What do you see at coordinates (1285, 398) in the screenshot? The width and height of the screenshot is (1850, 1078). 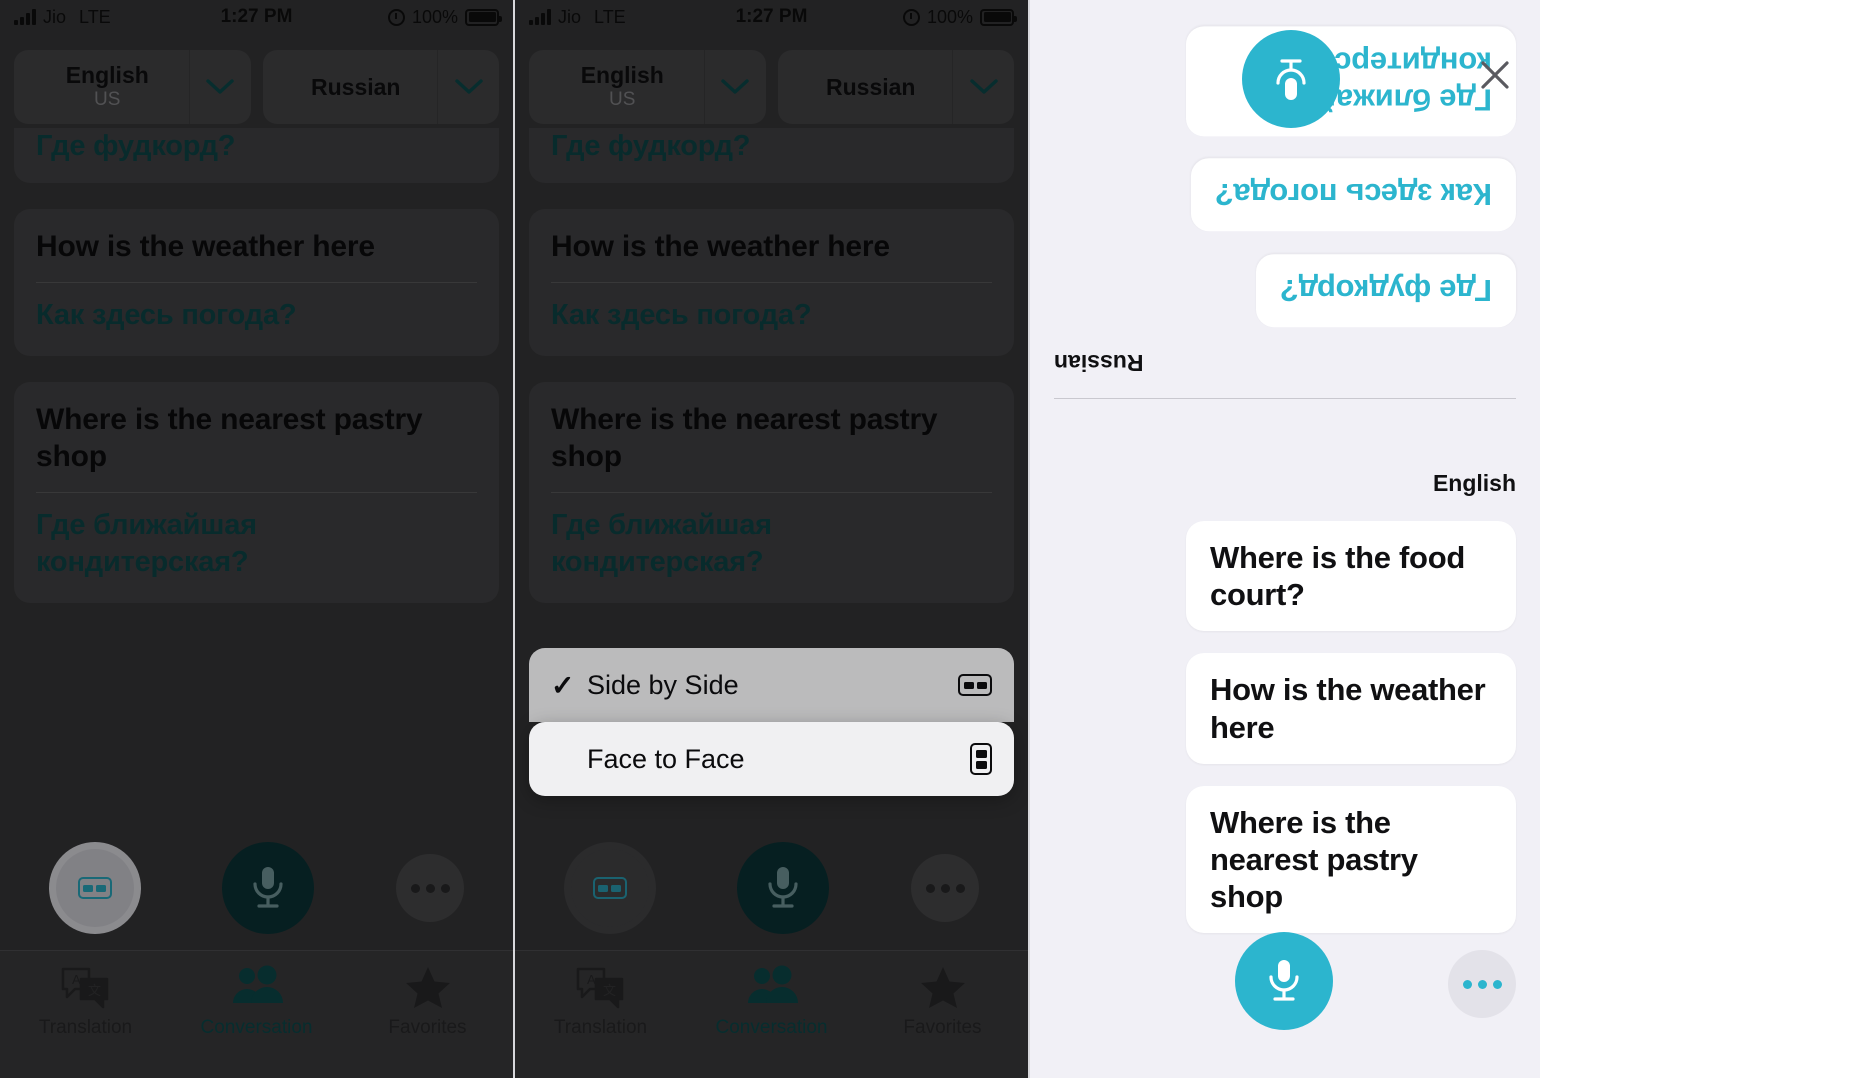 I see `center-divider` at bounding box center [1285, 398].